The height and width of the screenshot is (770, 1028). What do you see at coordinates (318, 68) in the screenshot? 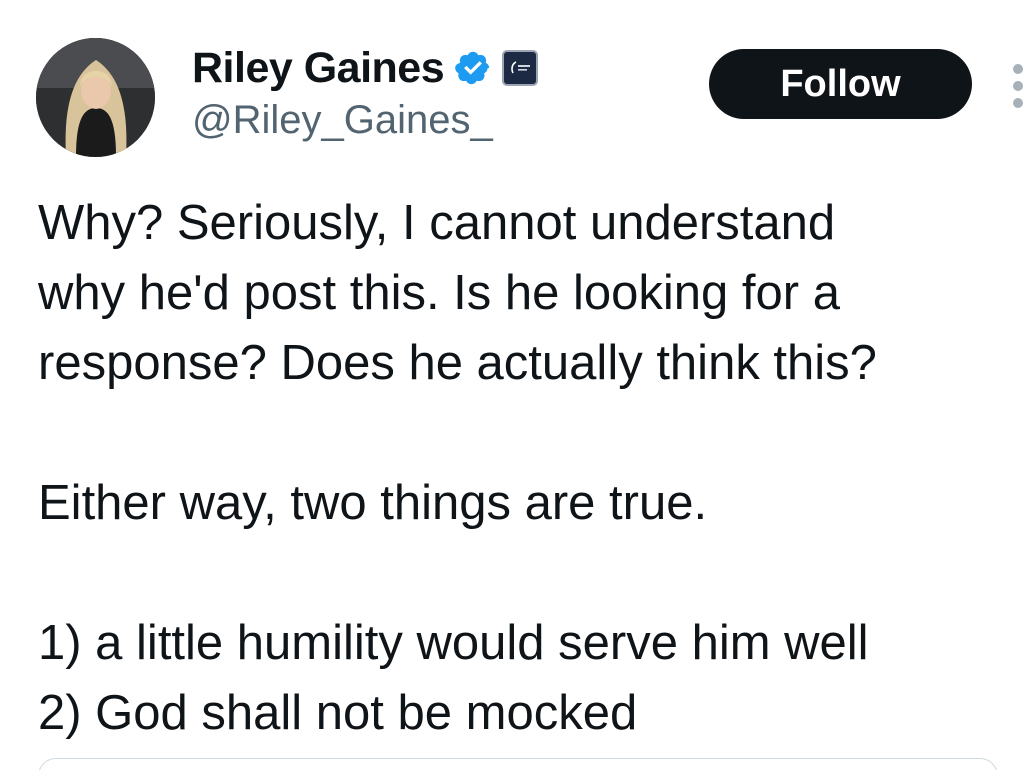
I see `display-name: Riley Gaines` at bounding box center [318, 68].